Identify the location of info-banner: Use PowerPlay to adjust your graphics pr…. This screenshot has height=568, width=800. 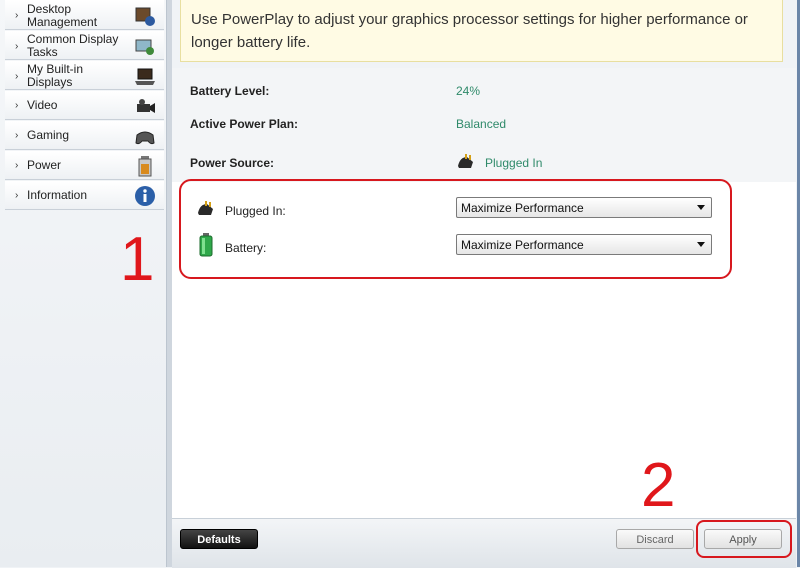
(481, 31).